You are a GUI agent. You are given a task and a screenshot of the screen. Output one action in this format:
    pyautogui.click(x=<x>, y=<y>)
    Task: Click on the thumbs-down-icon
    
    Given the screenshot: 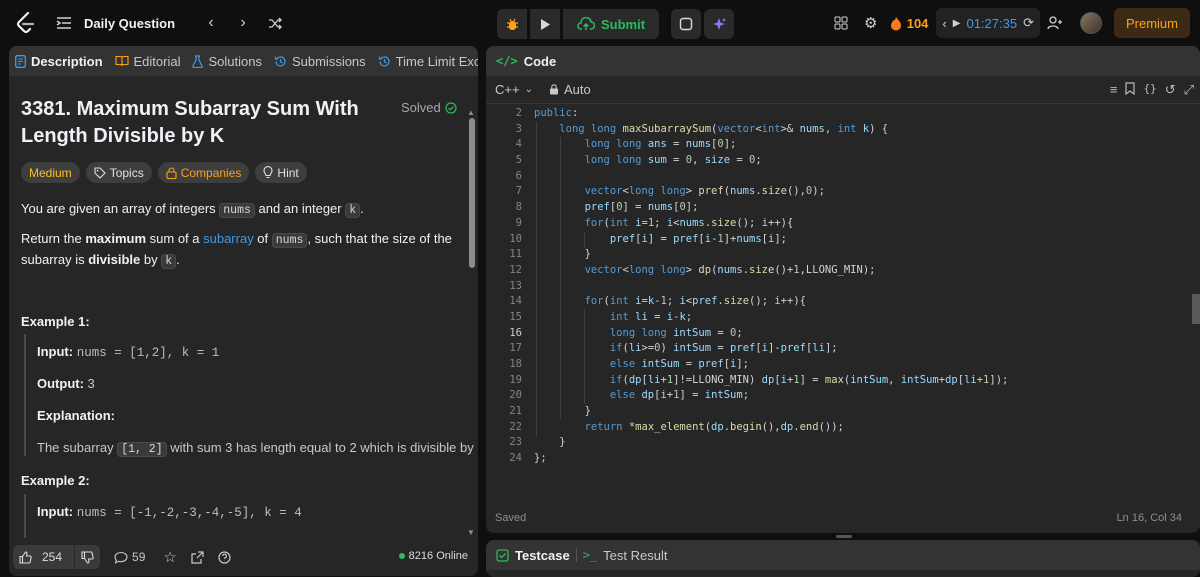 What is the action you would take?
    pyautogui.click(x=87, y=557)
    